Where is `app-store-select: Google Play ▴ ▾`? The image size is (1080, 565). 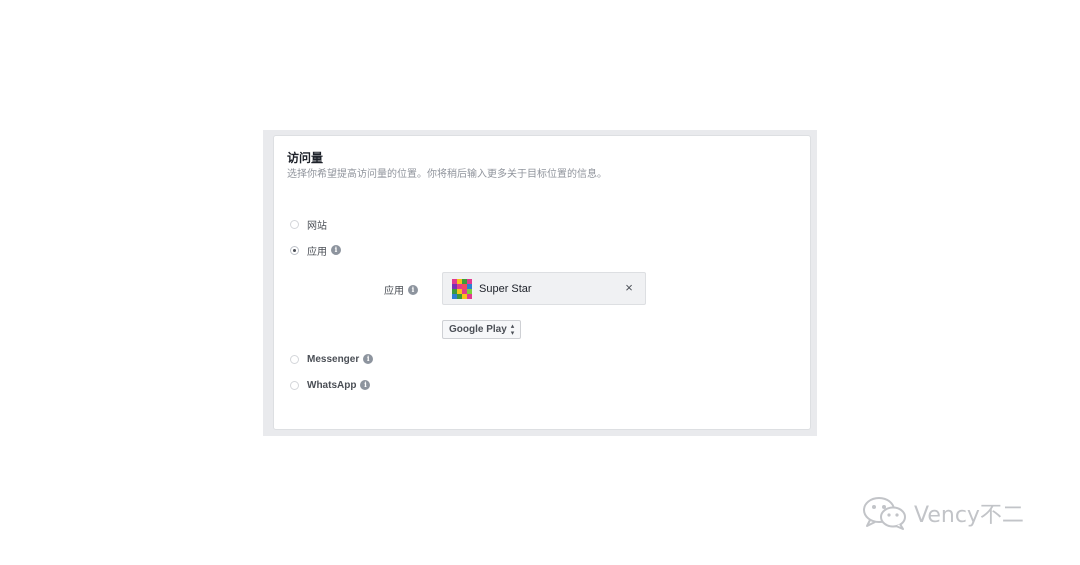 app-store-select: Google Play ▴ ▾ is located at coordinates (482, 329).